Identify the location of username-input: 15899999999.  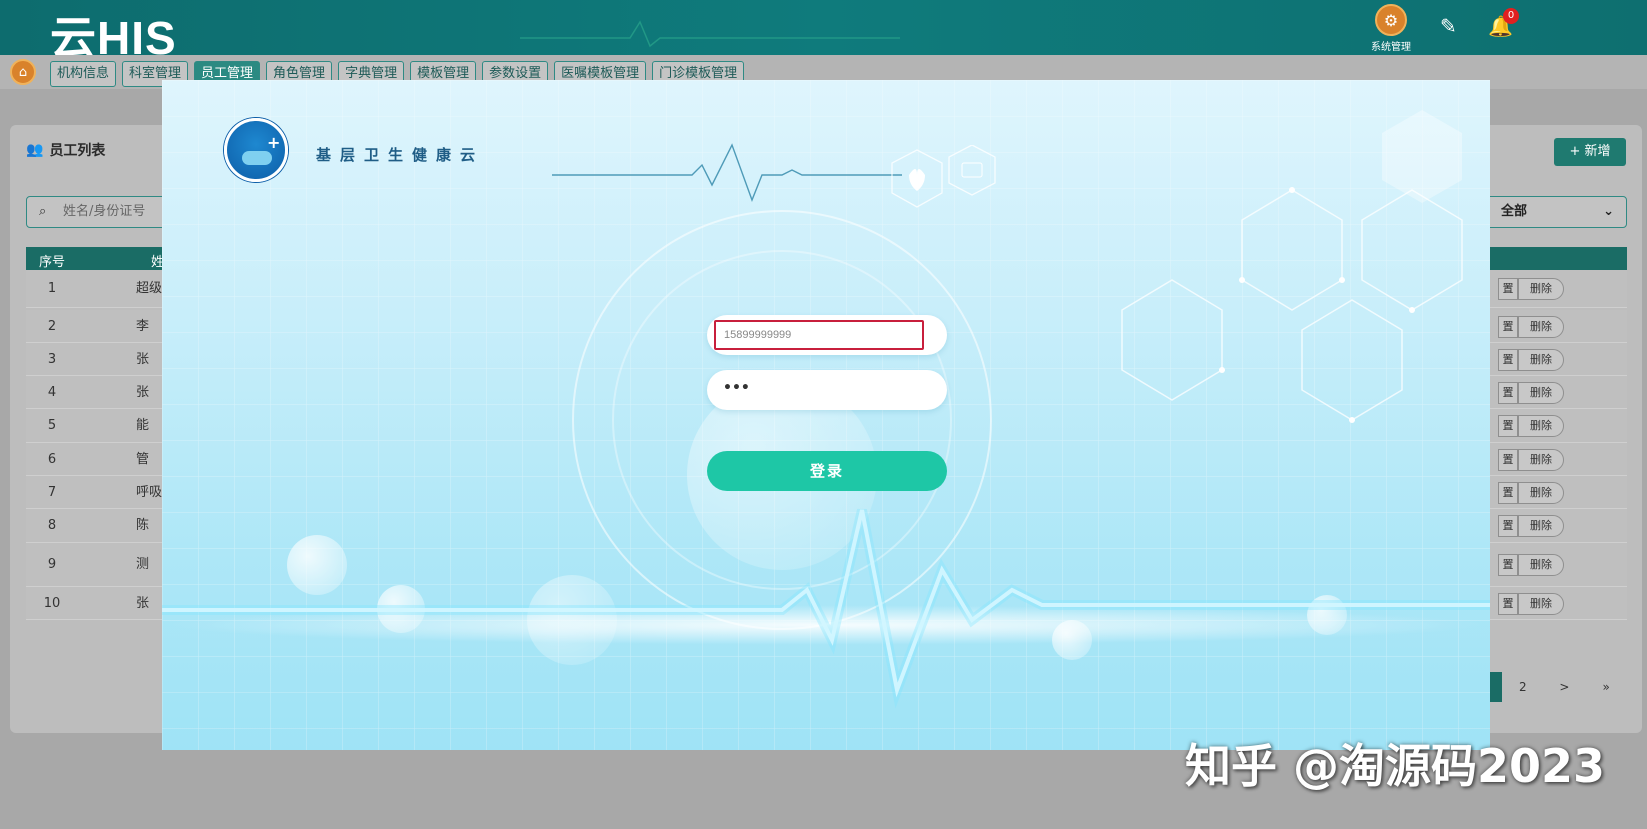
(819, 335).